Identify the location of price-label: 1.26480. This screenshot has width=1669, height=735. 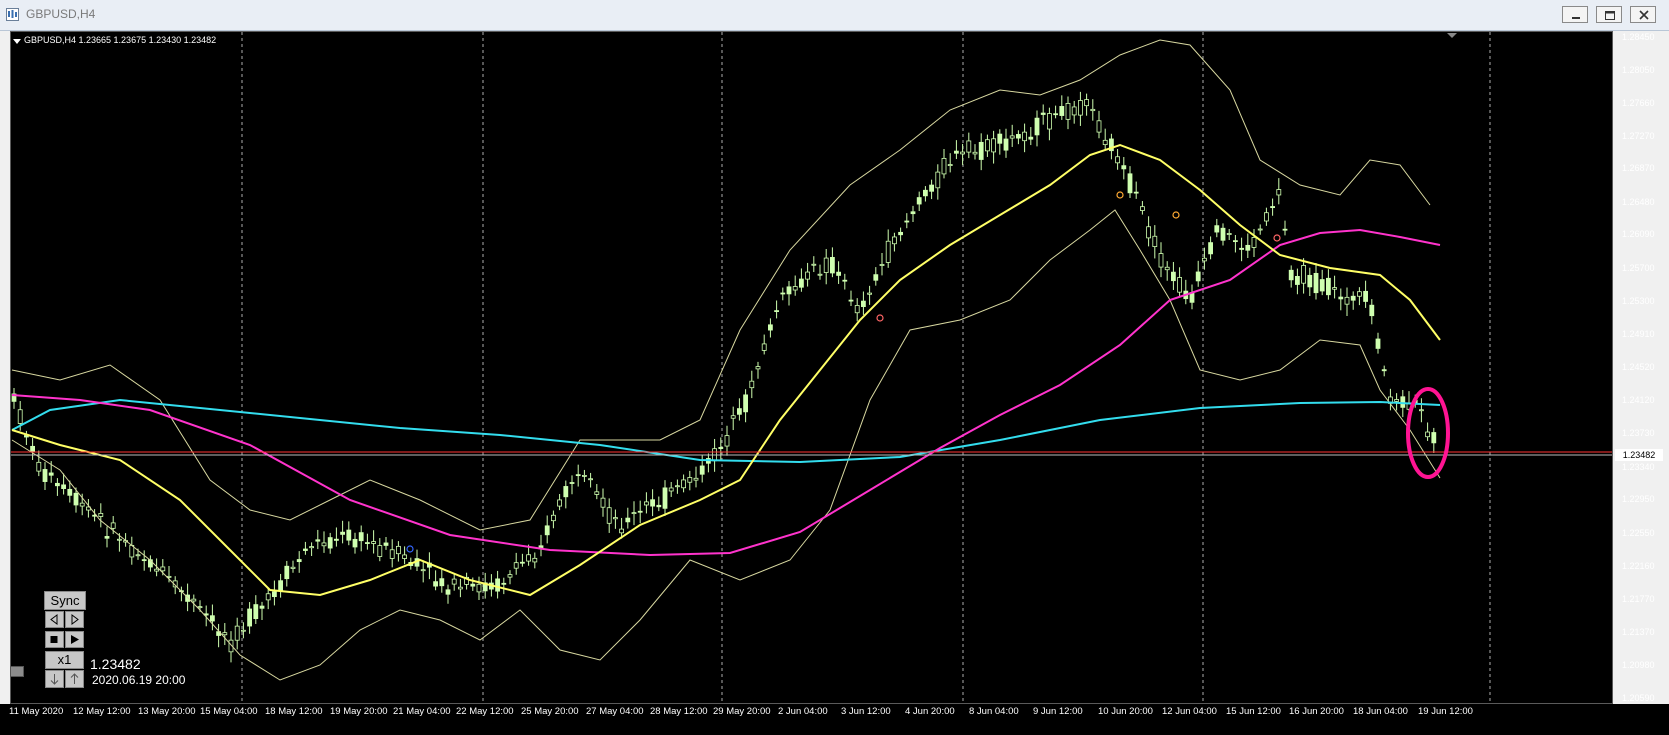
(1638, 202).